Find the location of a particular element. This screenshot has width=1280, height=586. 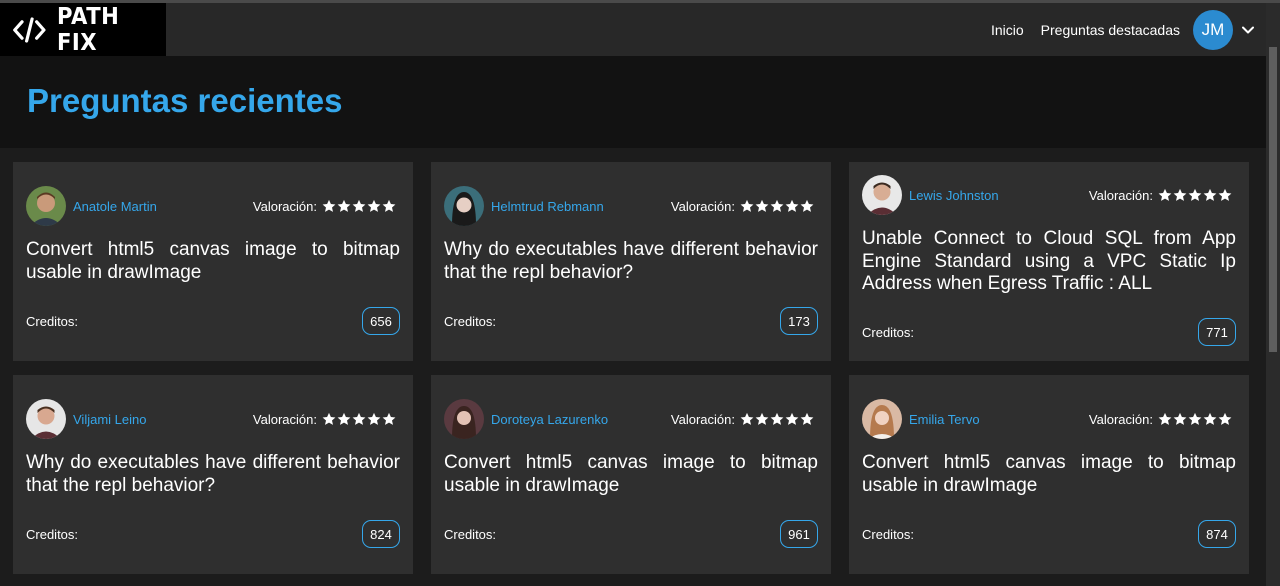

credits-badge: 656 is located at coordinates (381, 321).